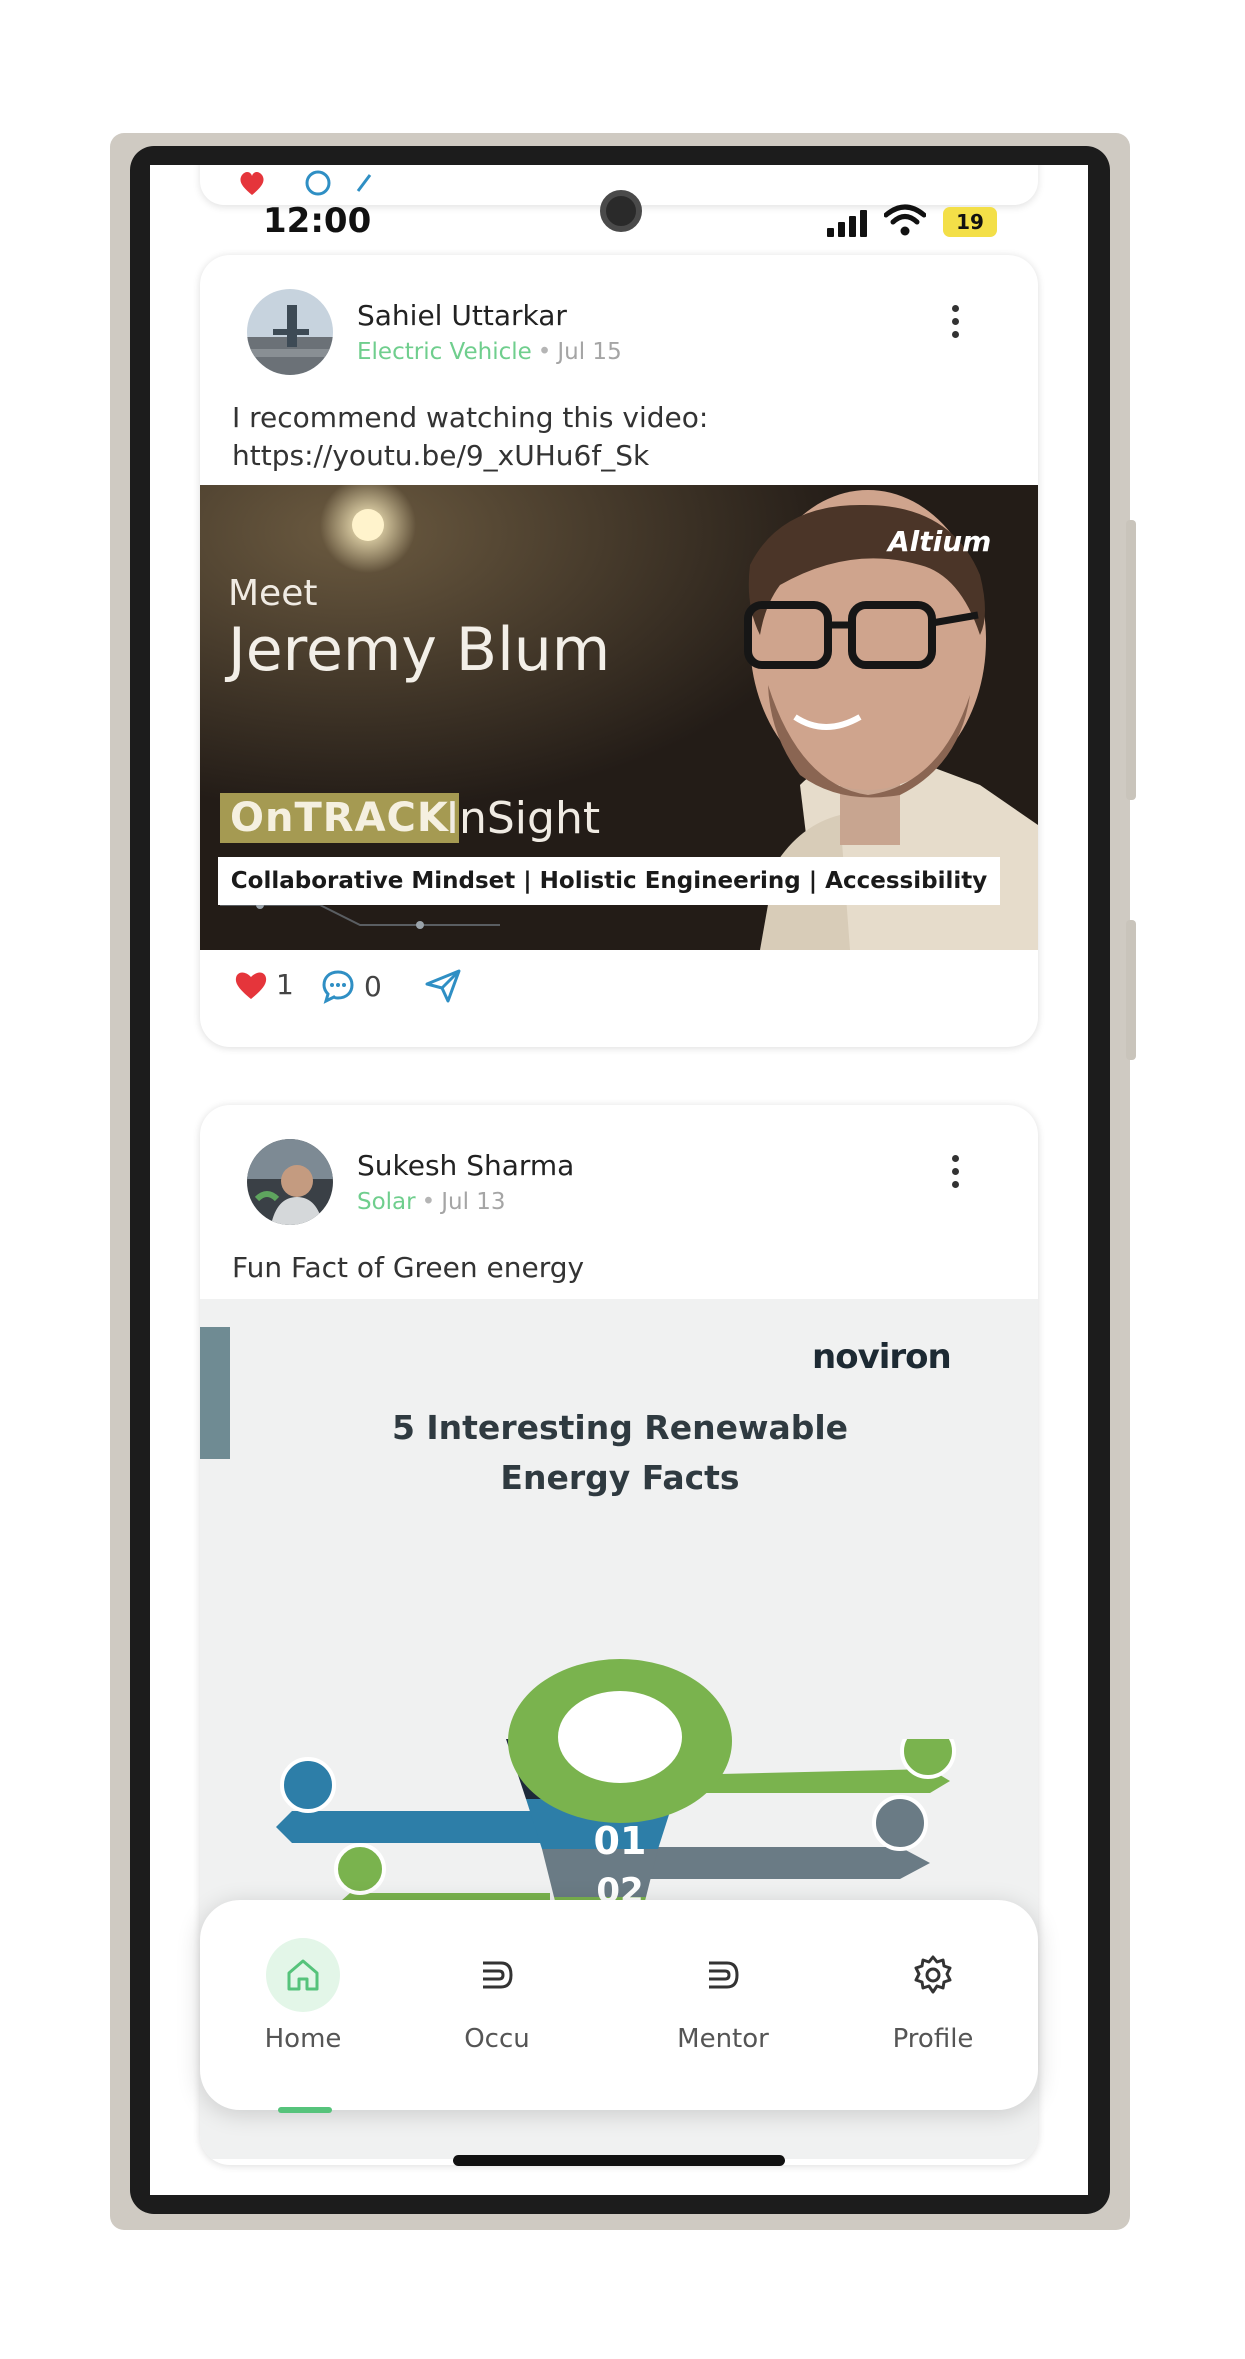 The width and height of the screenshot is (1245, 2359). Describe the element at coordinates (419, 650) in the screenshot. I see `thumbnail-name: Jeremy Blum` at that location.